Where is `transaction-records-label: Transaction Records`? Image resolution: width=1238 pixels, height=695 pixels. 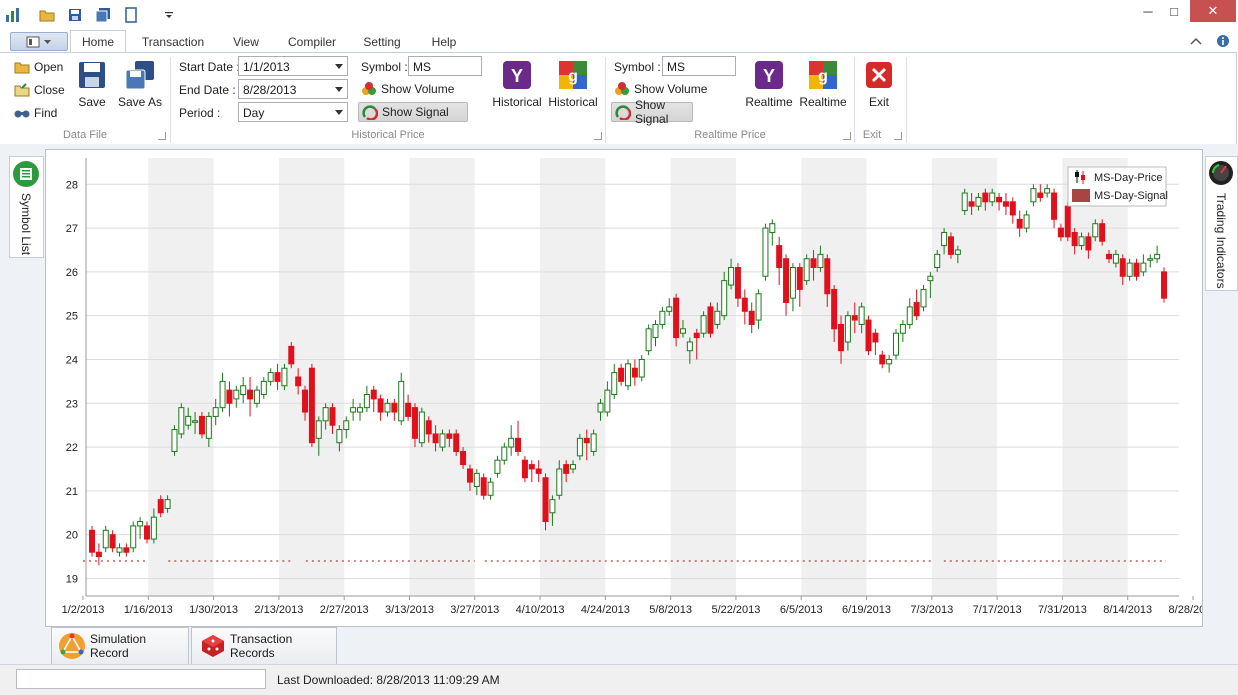 transaction-records-label: Transaction Records is located at coordinates (261, 646).